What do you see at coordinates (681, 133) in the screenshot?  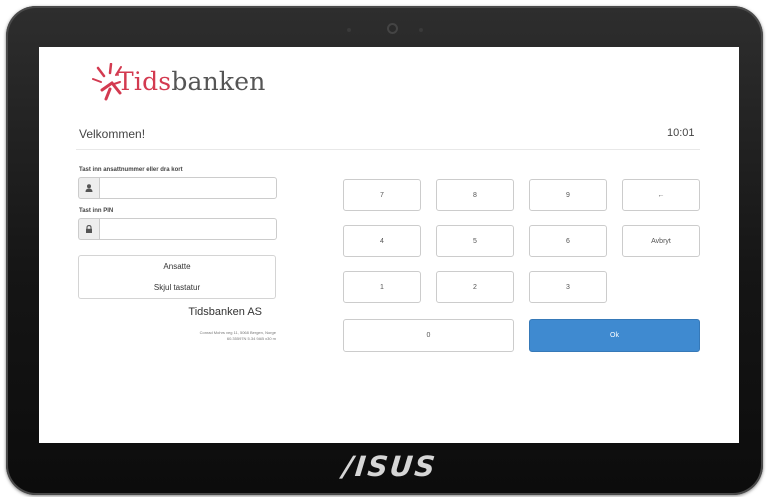 I see `clock-time: 10:01` at bounding box center [681, 133].